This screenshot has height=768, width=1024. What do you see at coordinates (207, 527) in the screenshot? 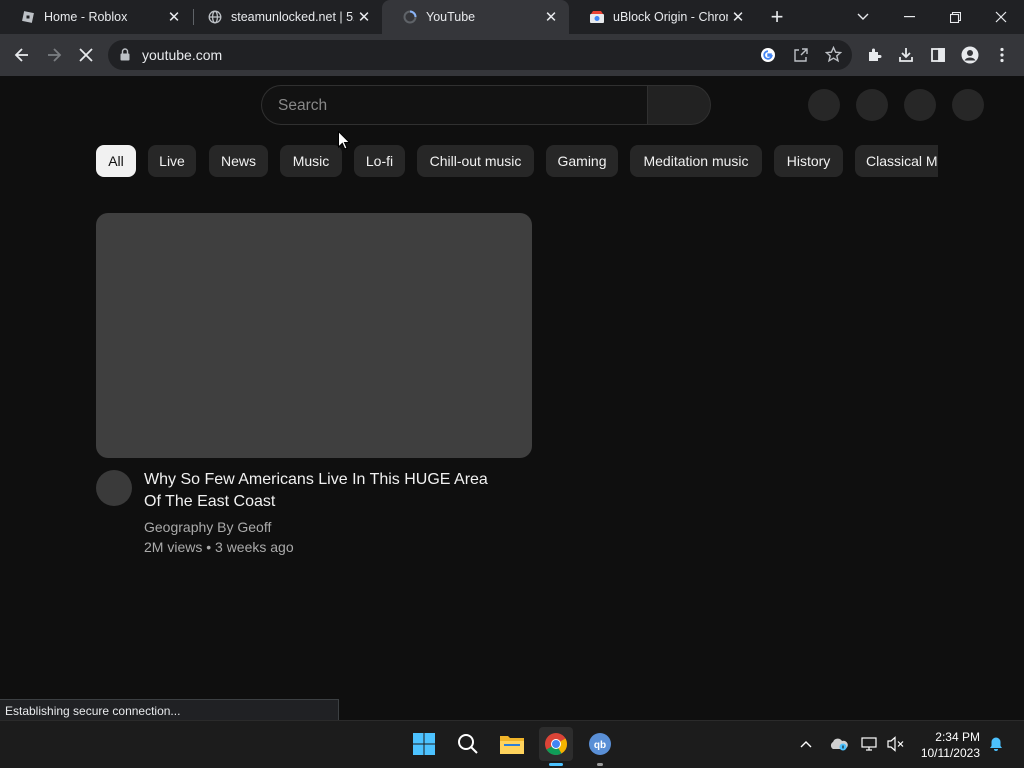
I see `video-channel: Geography By Geoff` at bounding box center [207, 527].